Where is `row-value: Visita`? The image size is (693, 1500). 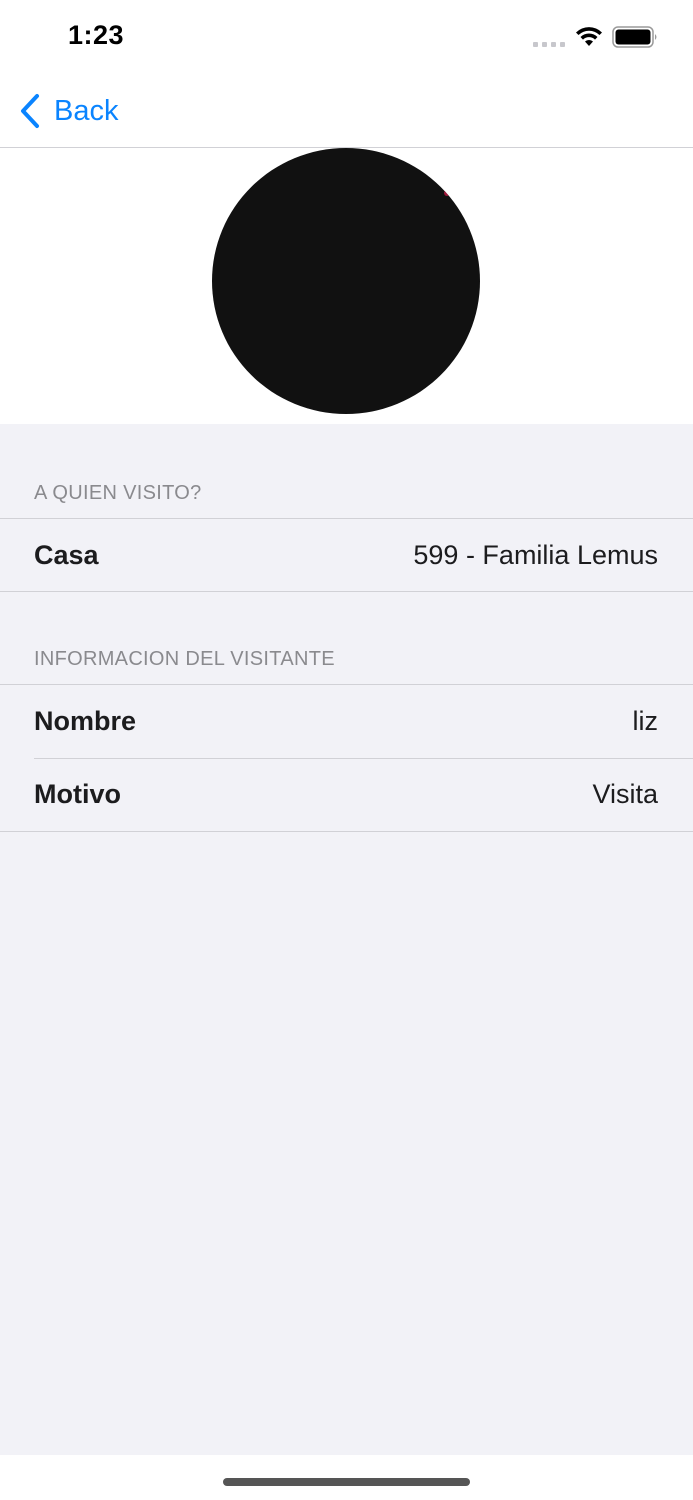 row-value: Visita is located at coordinates (625, 794).